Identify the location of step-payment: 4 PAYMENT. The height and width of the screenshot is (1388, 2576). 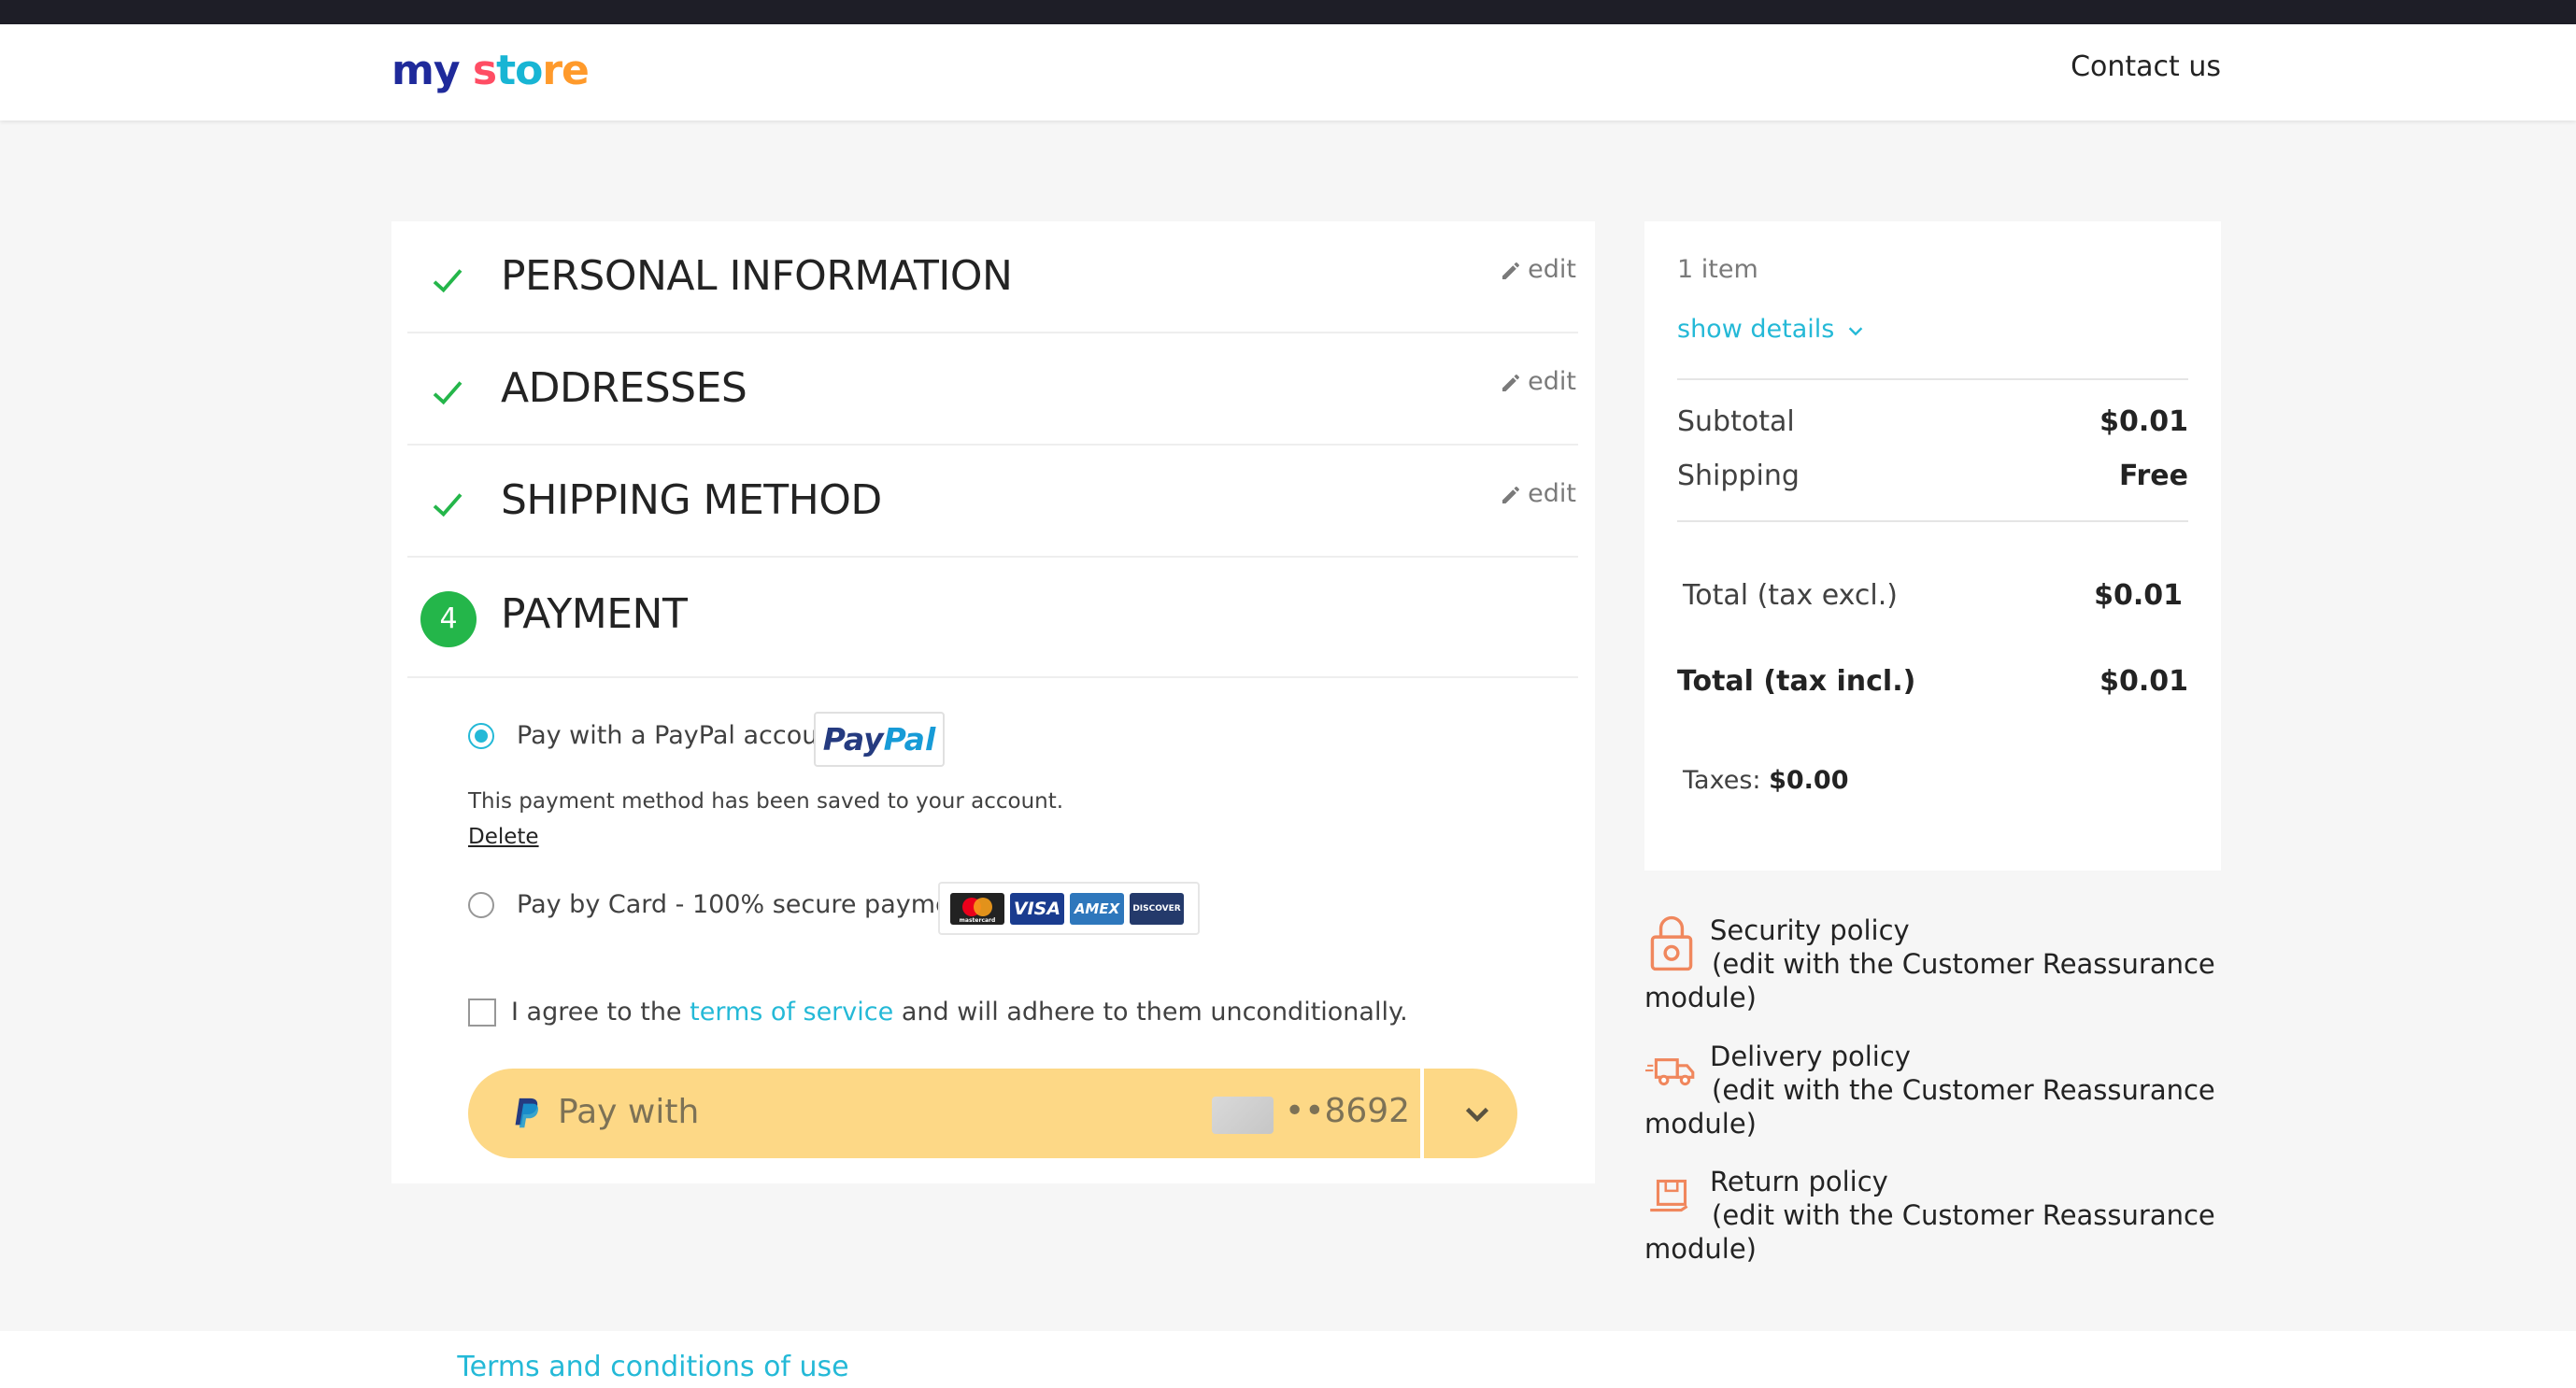
(993, 618).